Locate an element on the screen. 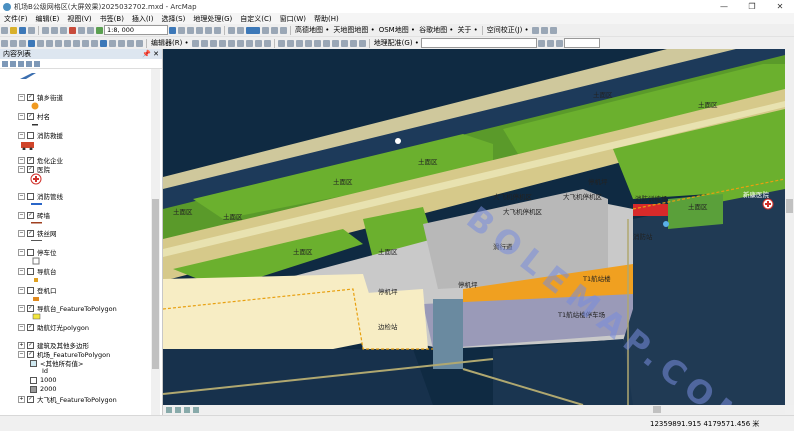 The image size is (794, 431). zoom-out-icon is located at coordinates (13, 43).